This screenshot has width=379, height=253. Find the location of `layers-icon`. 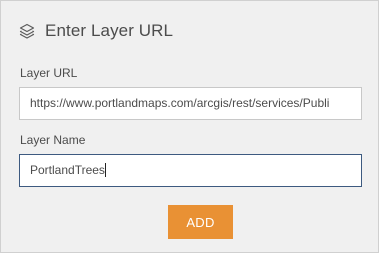

layers-icon is located at coordinates (27, 31).